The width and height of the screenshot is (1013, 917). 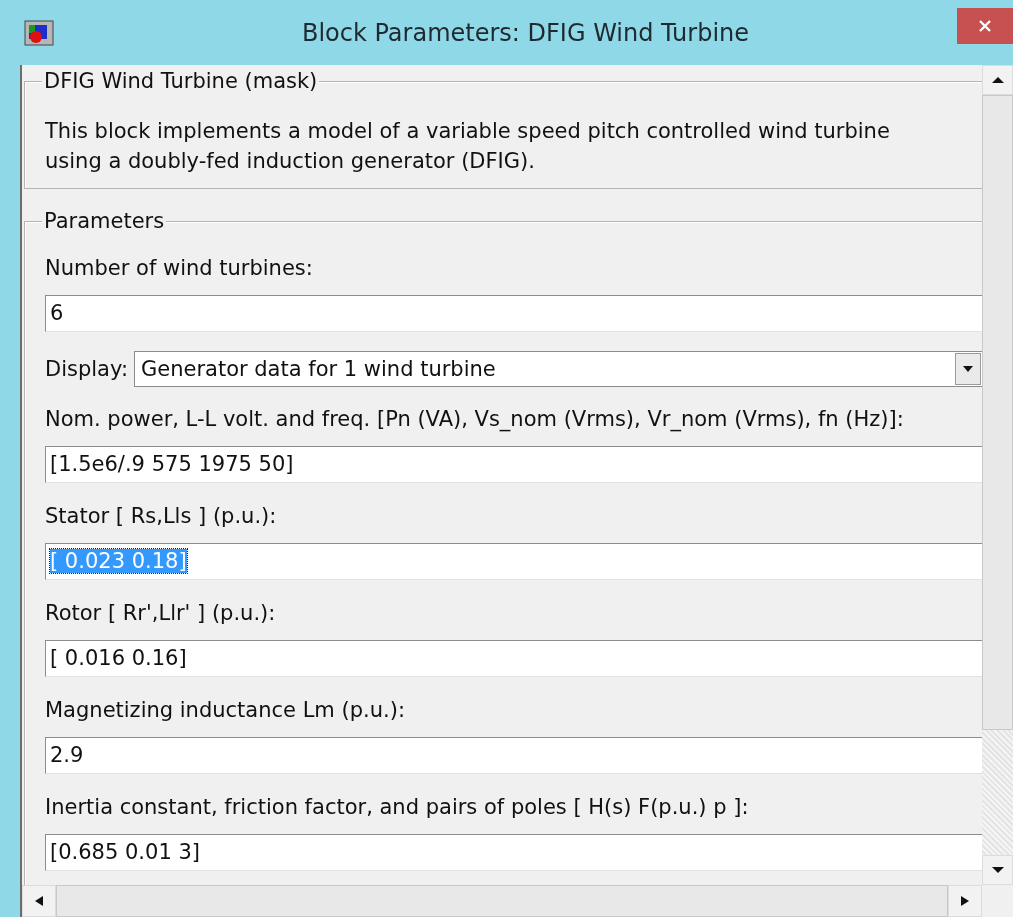 What do you see at coordinates (39, 32) in the screenshot?
I see `block-icon` at bounding box center [39, 32].